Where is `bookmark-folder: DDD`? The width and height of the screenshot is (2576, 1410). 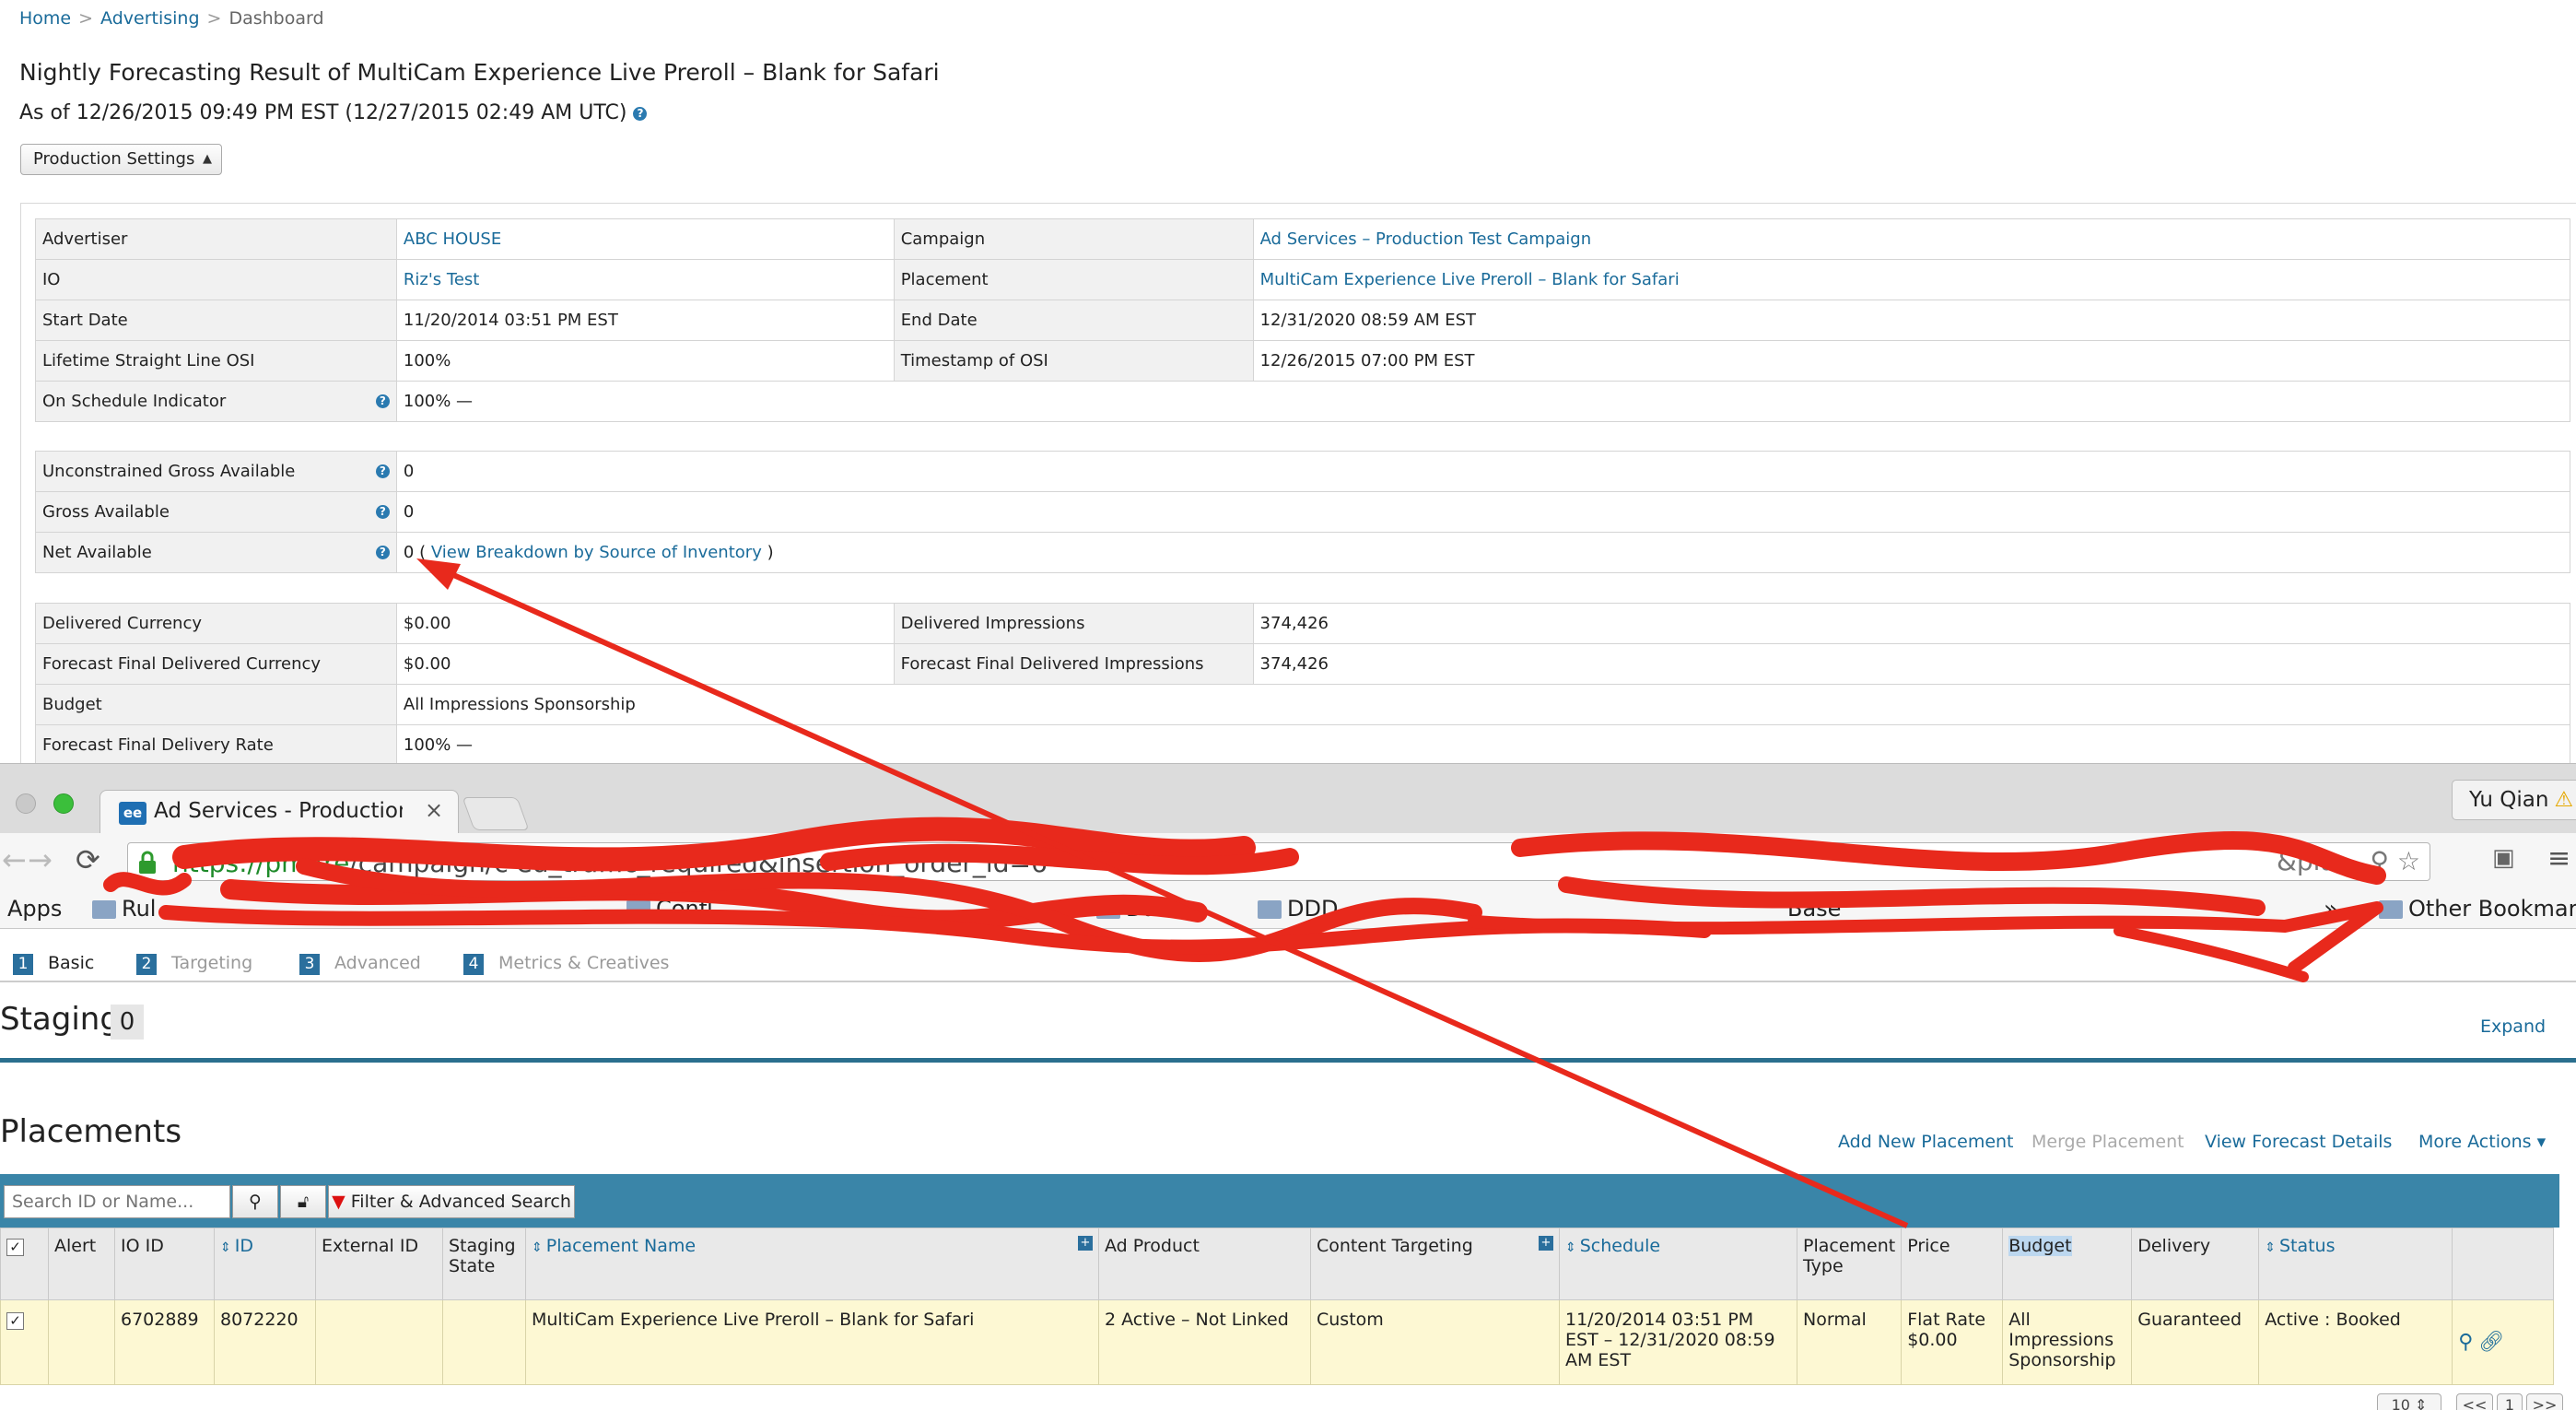 bookmark-folder: DDD is located at coordinates (1298, 909).